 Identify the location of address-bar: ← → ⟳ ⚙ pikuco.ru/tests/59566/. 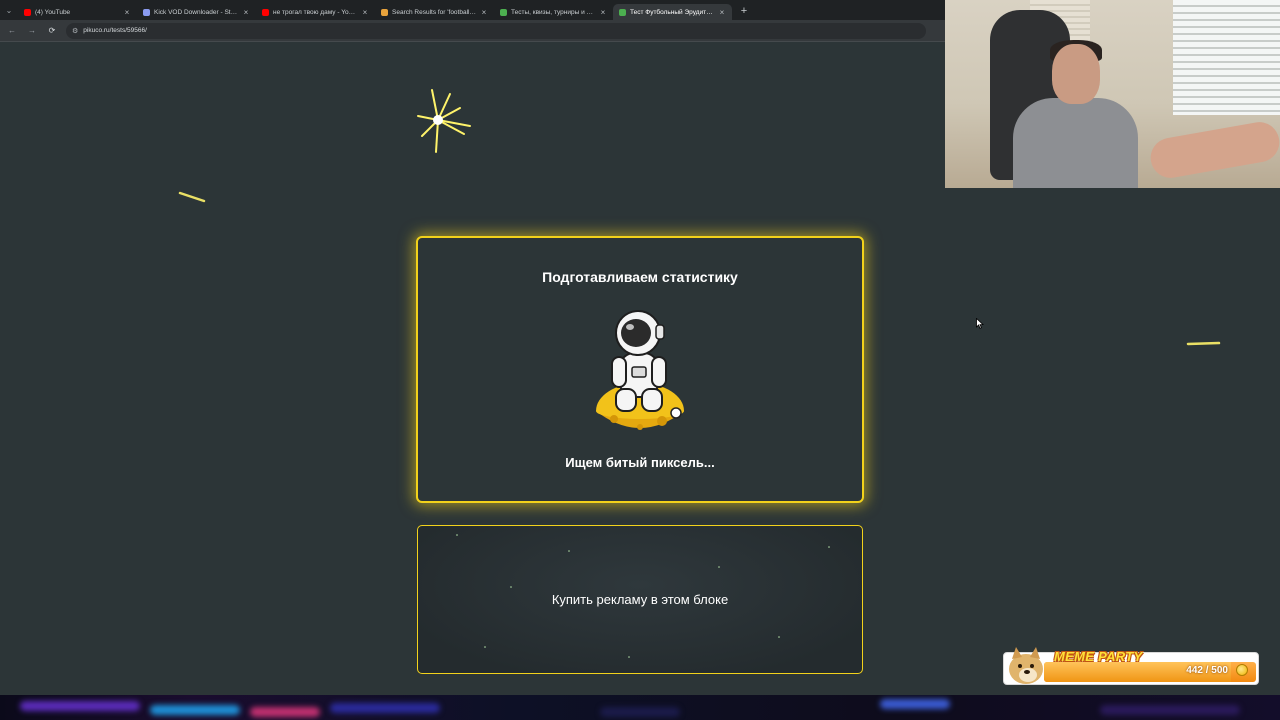
(472, 31).